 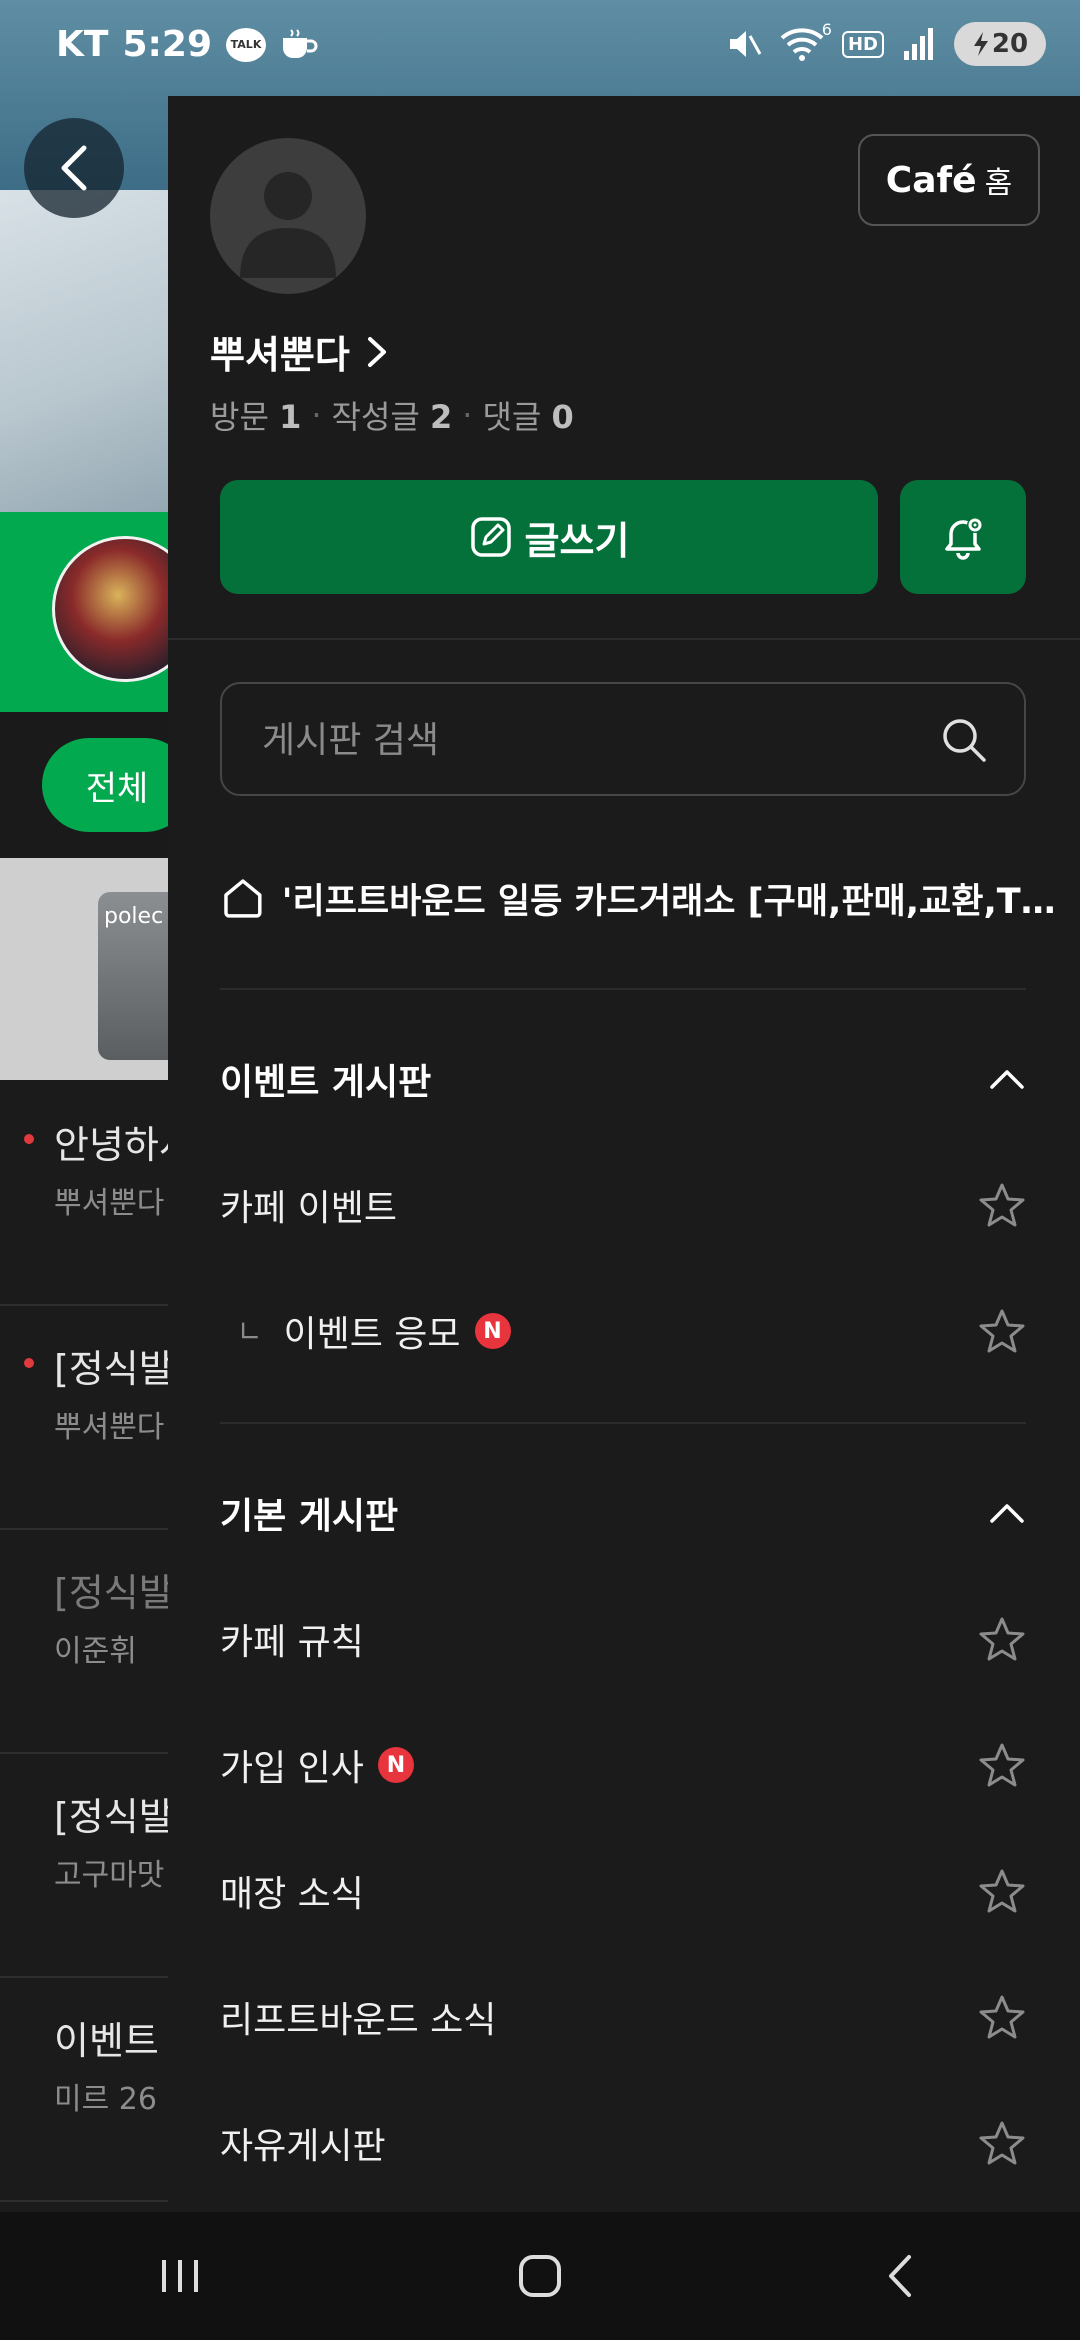 What do you see at coordinates (623, 1331) in the screenshot?
I see `board-item-event-entry: ∟ 이벤트 응모 N` at bounding box center [623, 1331].